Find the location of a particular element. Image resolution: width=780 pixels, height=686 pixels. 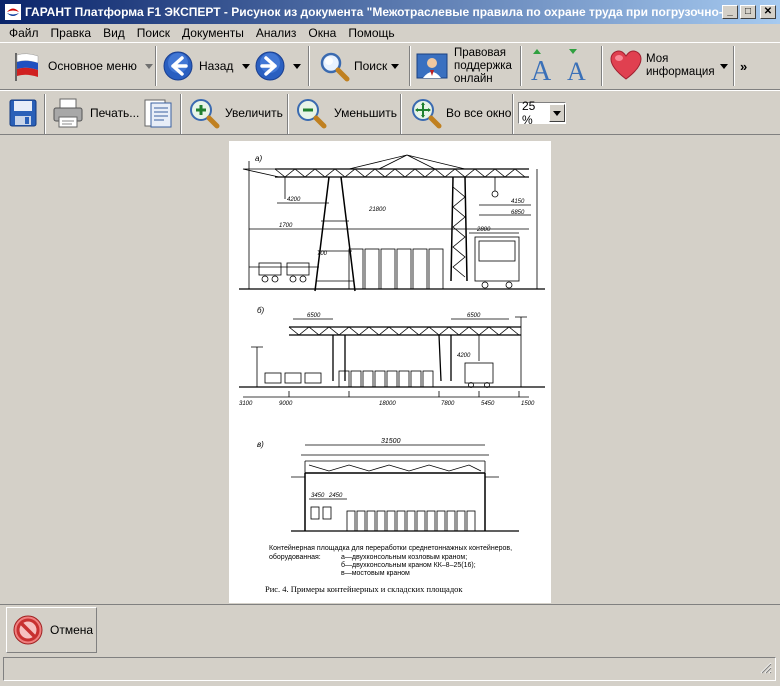

dim-b-6: 7800 is located at coordinates (448, 404).